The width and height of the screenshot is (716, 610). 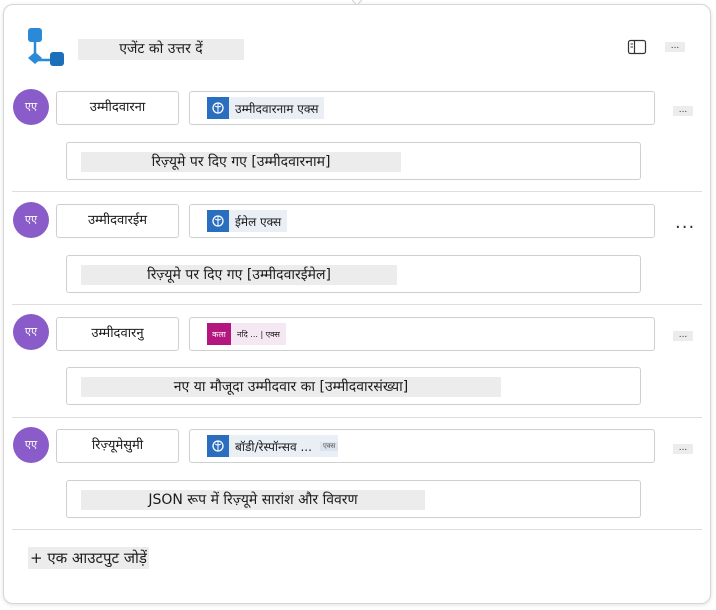 I want to click on output-value-field: उम्मीदवारनाम एक्स, so click(x=422, y=108).